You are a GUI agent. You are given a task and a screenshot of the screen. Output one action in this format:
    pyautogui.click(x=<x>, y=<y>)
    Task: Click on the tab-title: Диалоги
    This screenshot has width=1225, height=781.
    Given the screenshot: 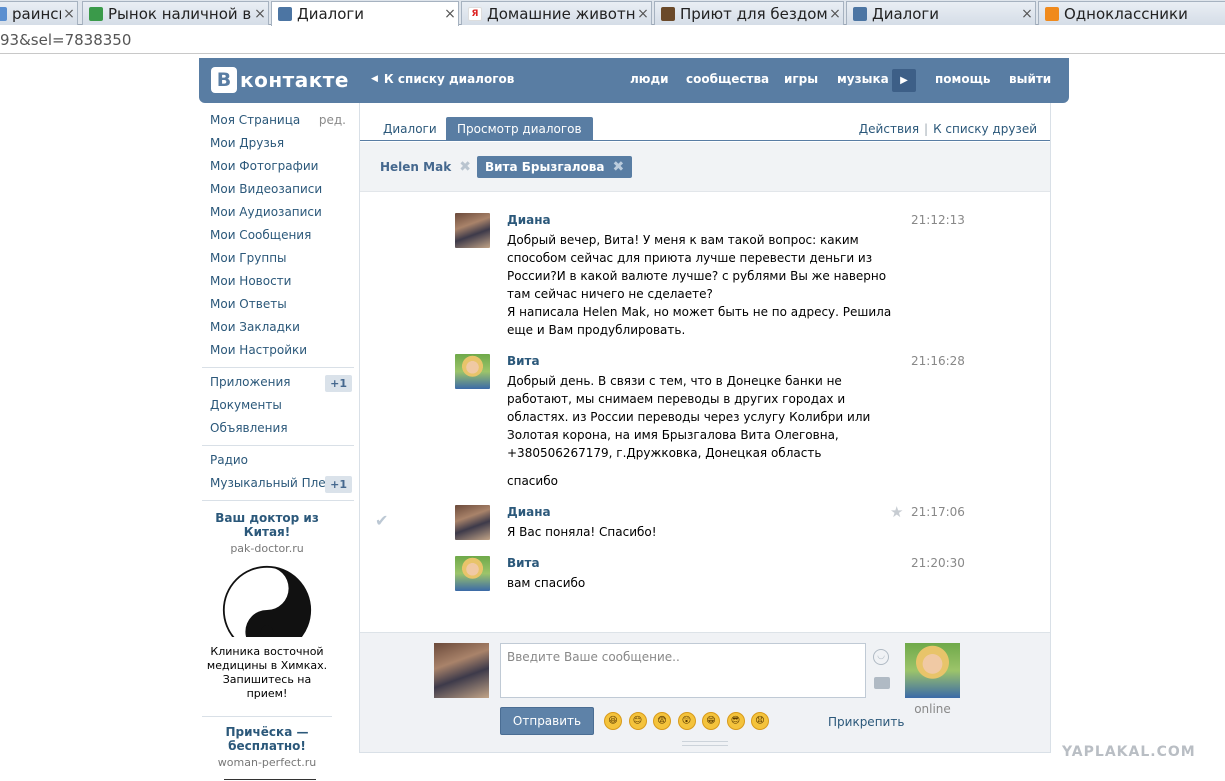 What is the action you would take?
    pyautogui.click(x=331, y=14)
    